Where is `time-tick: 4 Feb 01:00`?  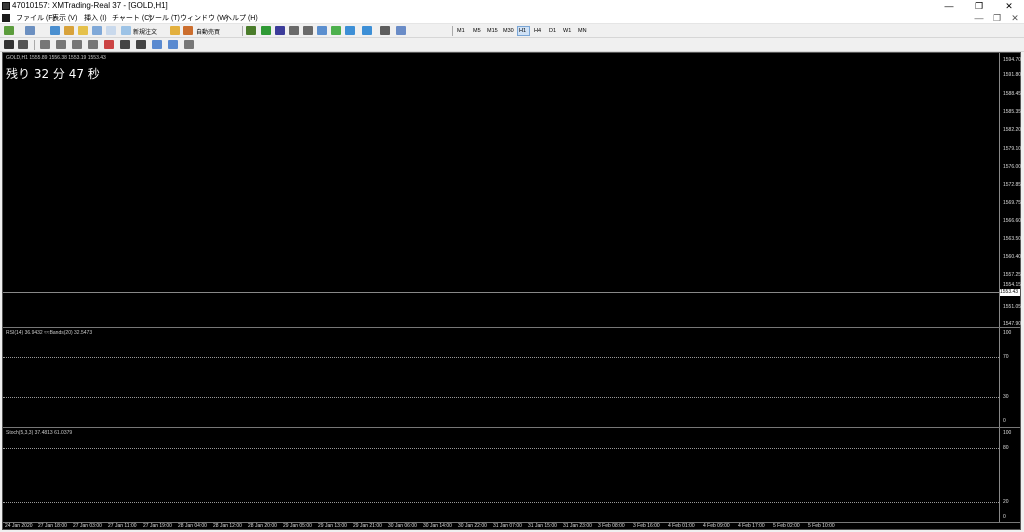
time-tick: 4 Feb 01:00 is located at coordinates (681, 526).